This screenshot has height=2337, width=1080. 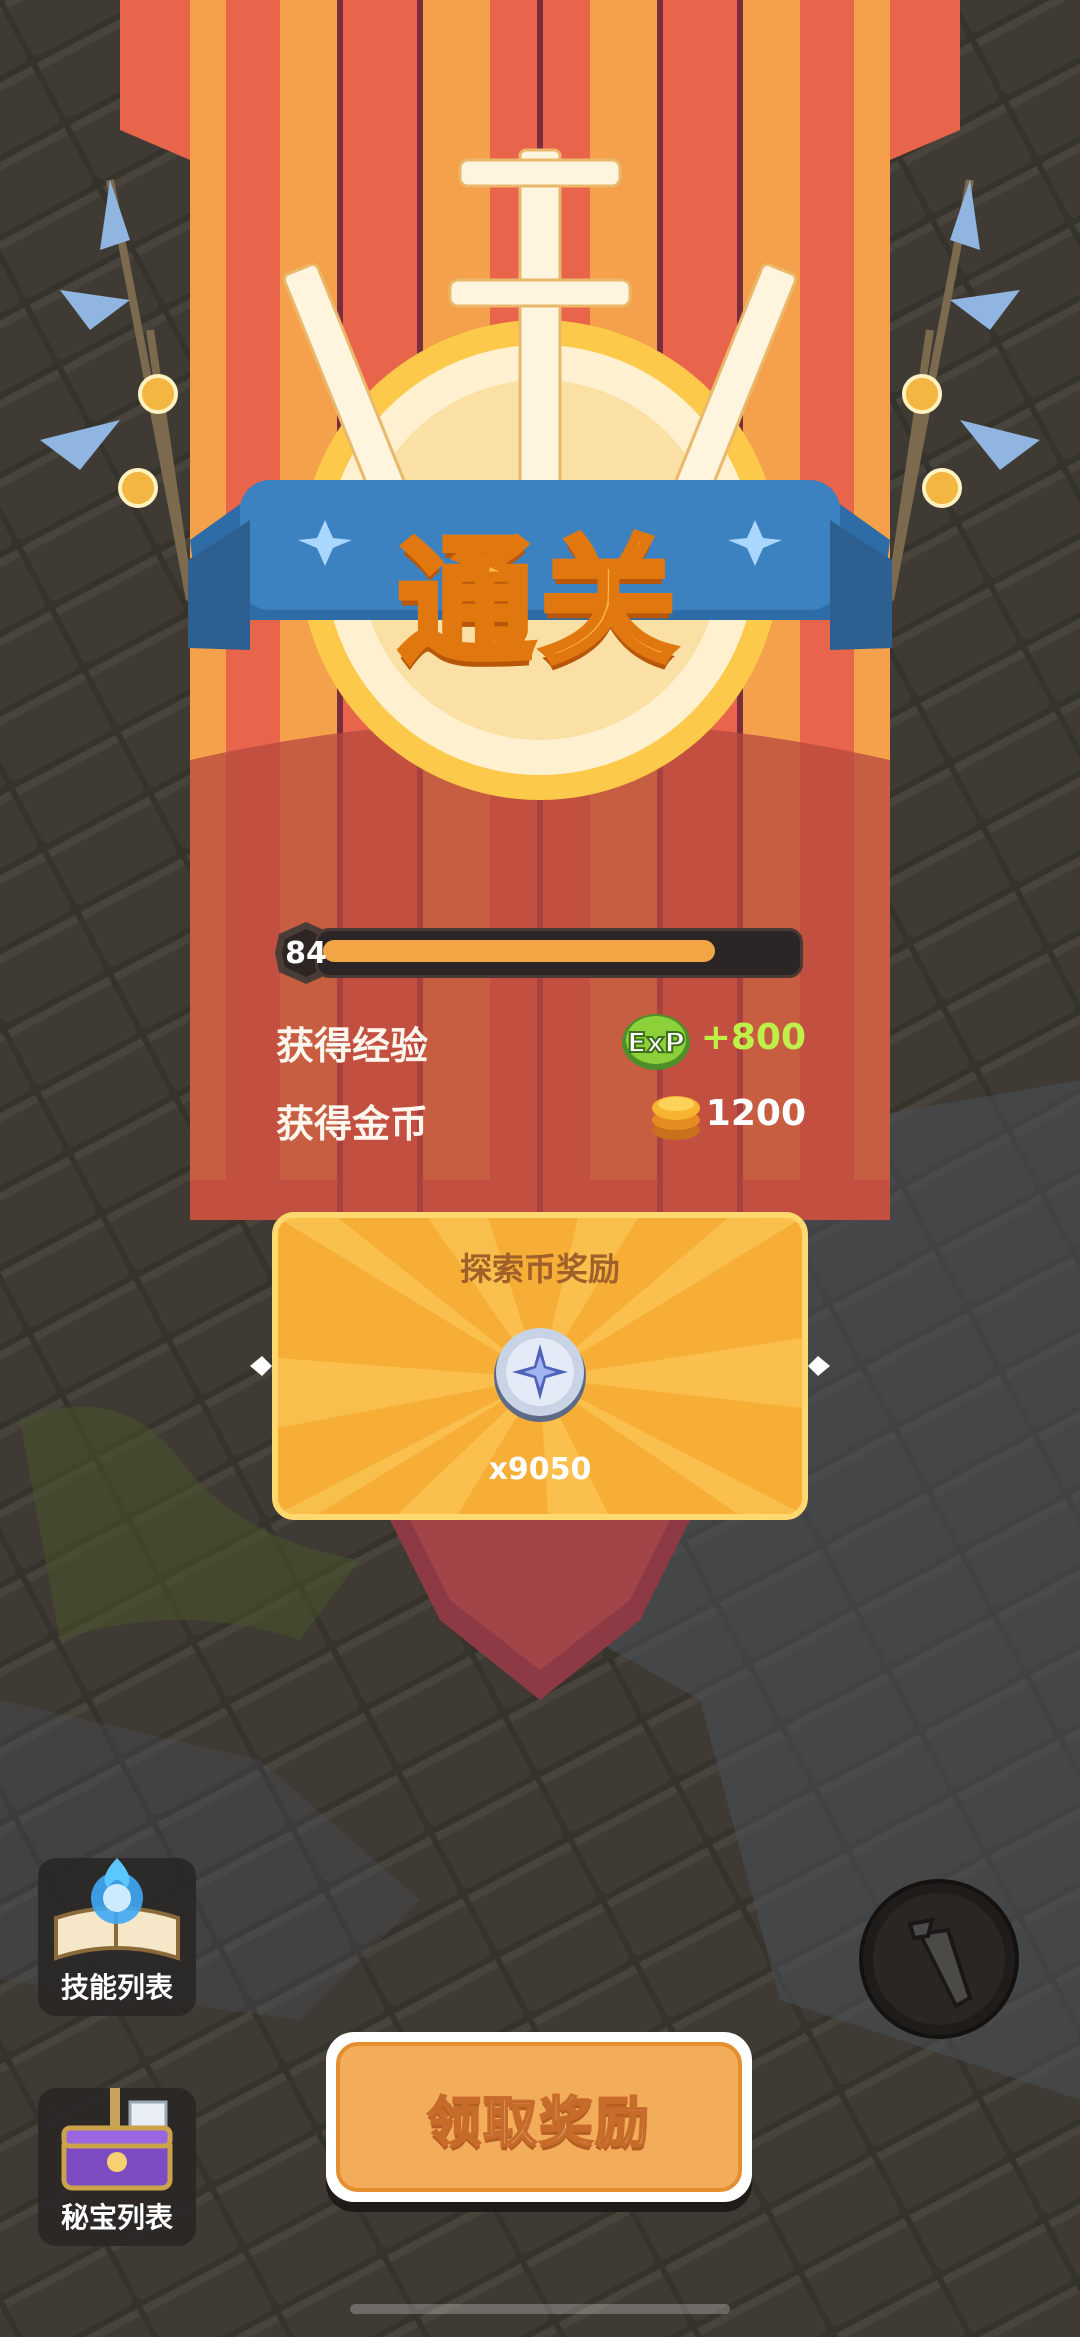 I want to click on left-spears, so click(x=117, y=390).